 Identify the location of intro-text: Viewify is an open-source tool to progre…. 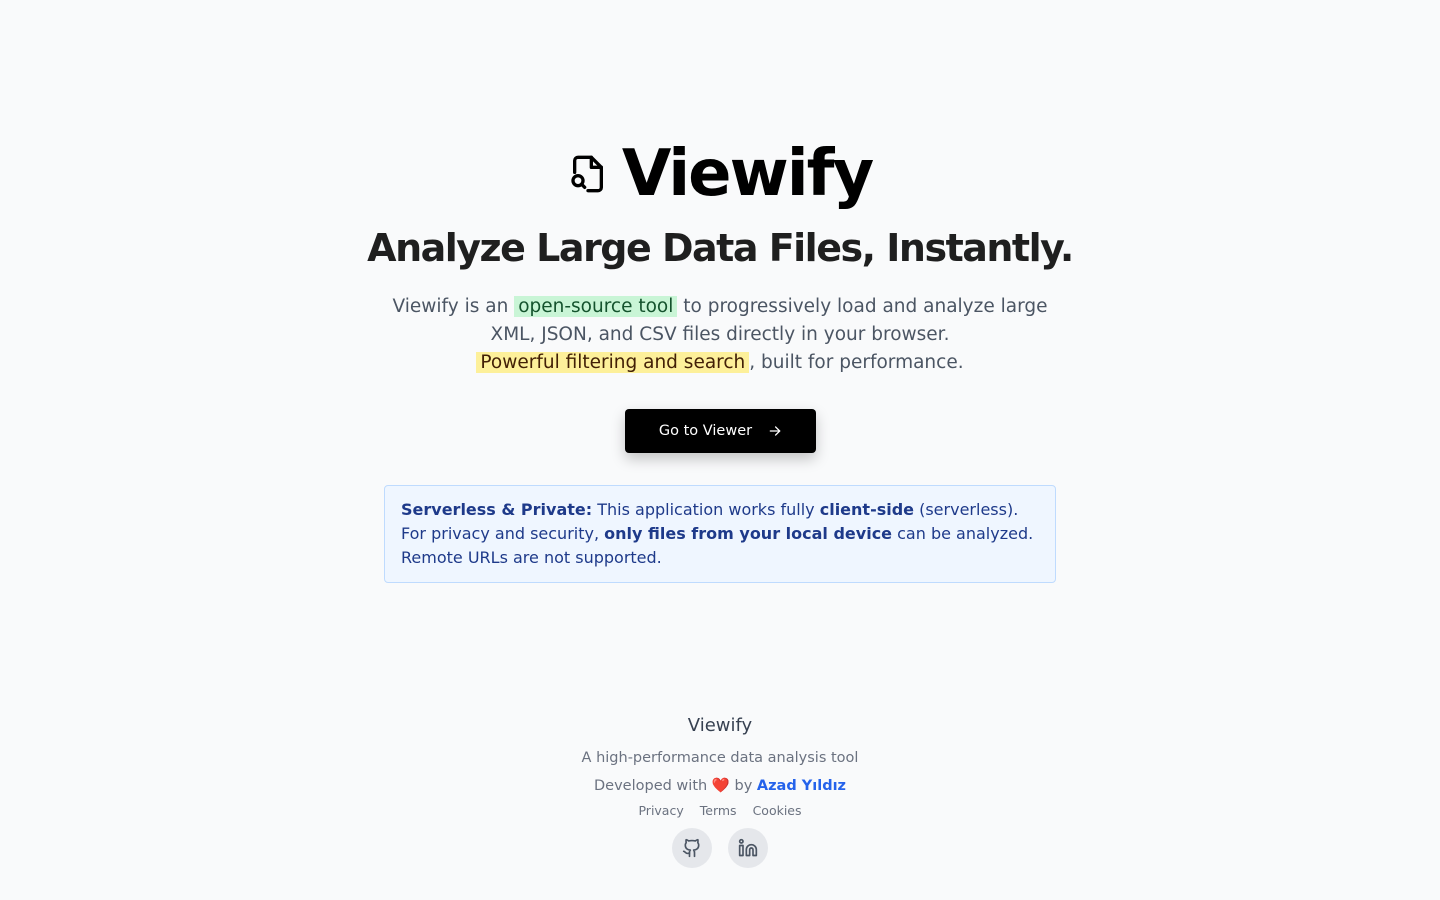
(720, 335).